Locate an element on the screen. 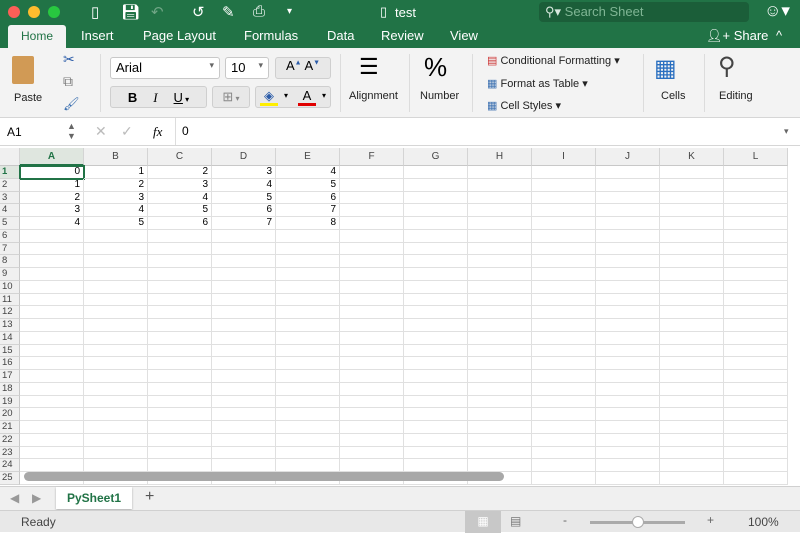  cell-C18 is located at coordinates (180, 389).